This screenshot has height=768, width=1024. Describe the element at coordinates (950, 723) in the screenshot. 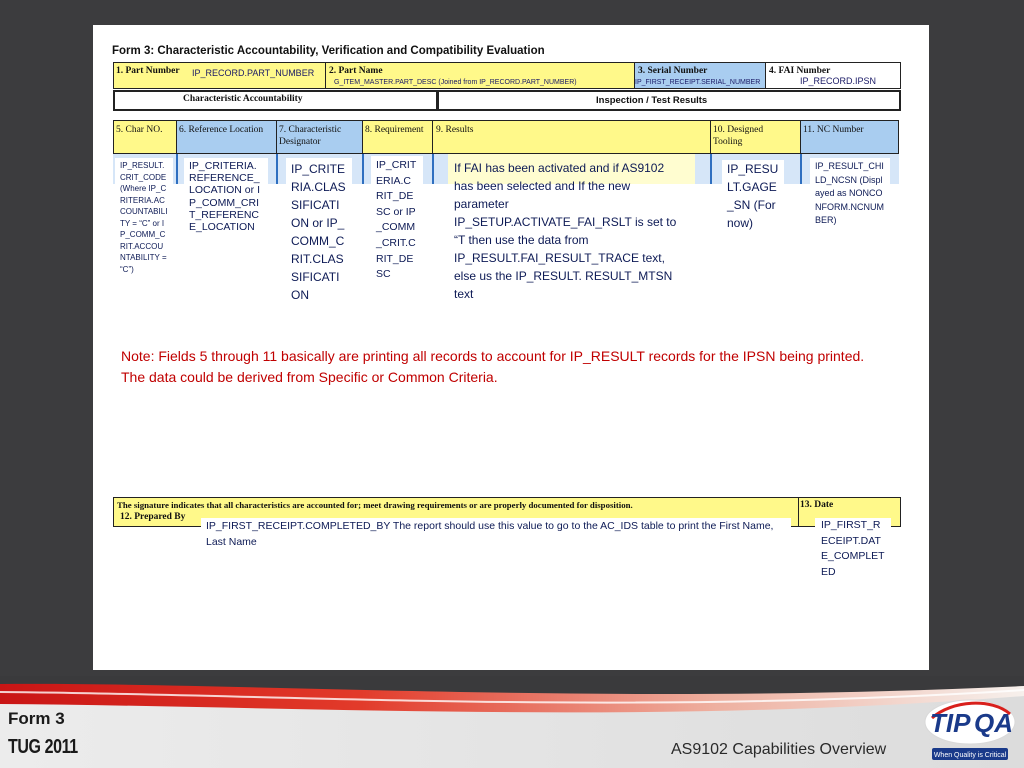

I see `svg-text: TIP` at that location.